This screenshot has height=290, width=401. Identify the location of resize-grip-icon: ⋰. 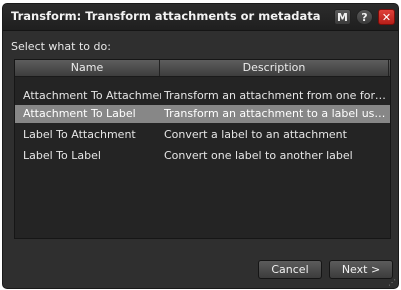
(392, 282).